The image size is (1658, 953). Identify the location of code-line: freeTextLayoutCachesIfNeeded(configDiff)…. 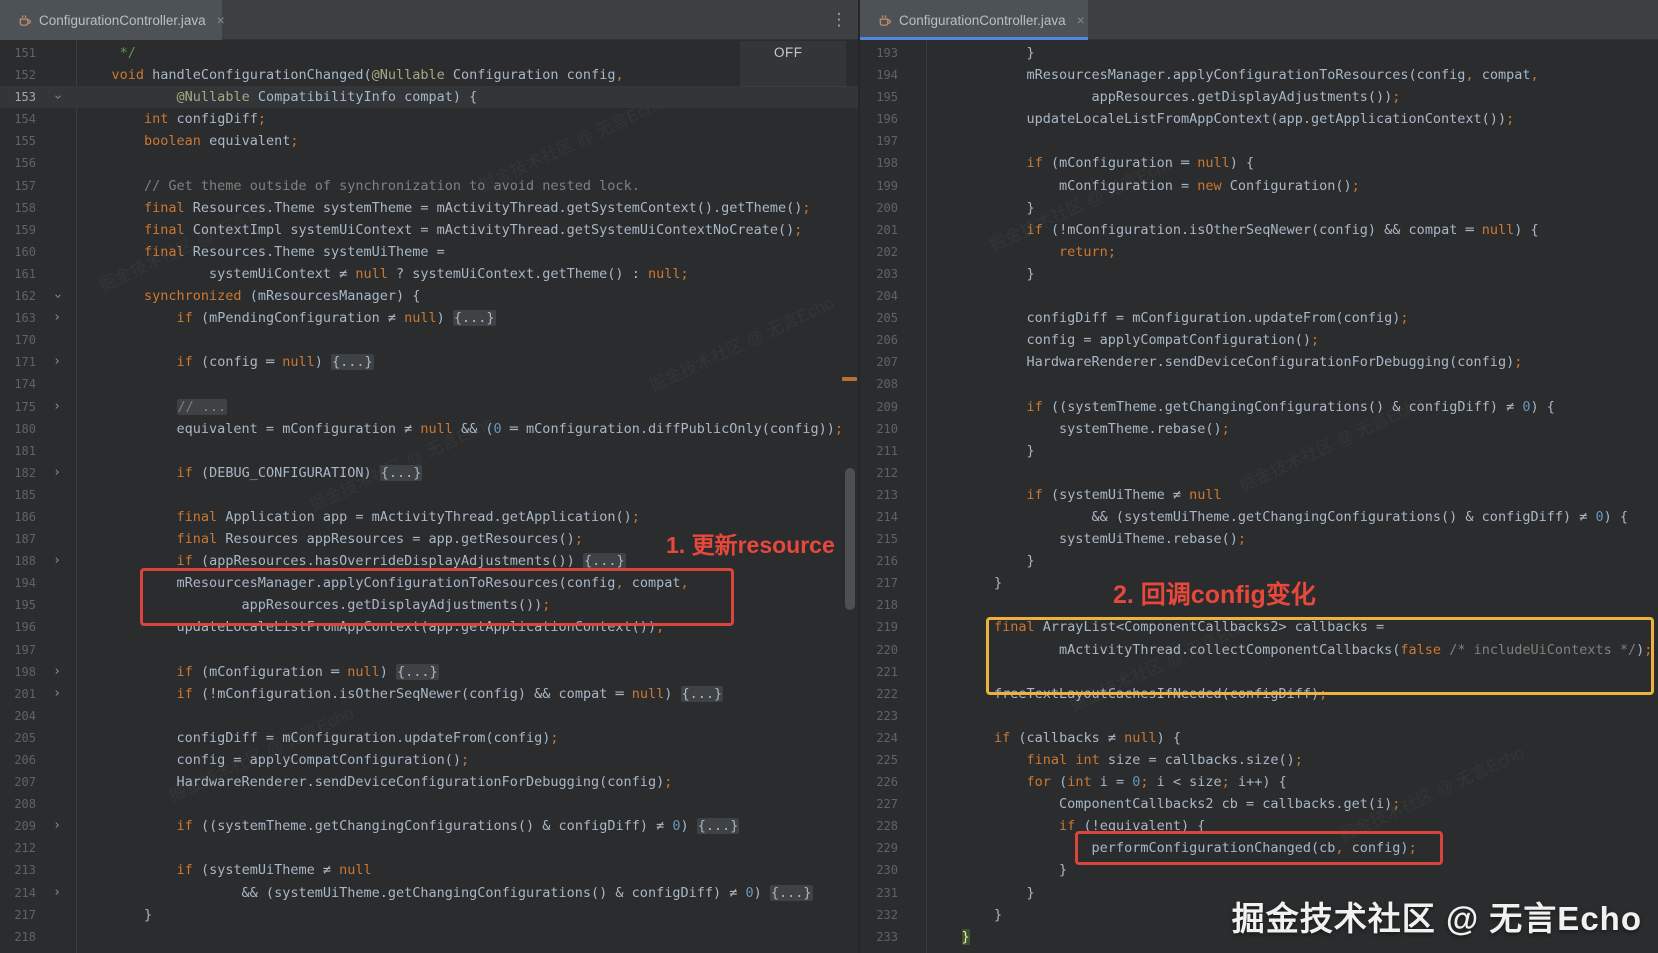
(1292, 694).